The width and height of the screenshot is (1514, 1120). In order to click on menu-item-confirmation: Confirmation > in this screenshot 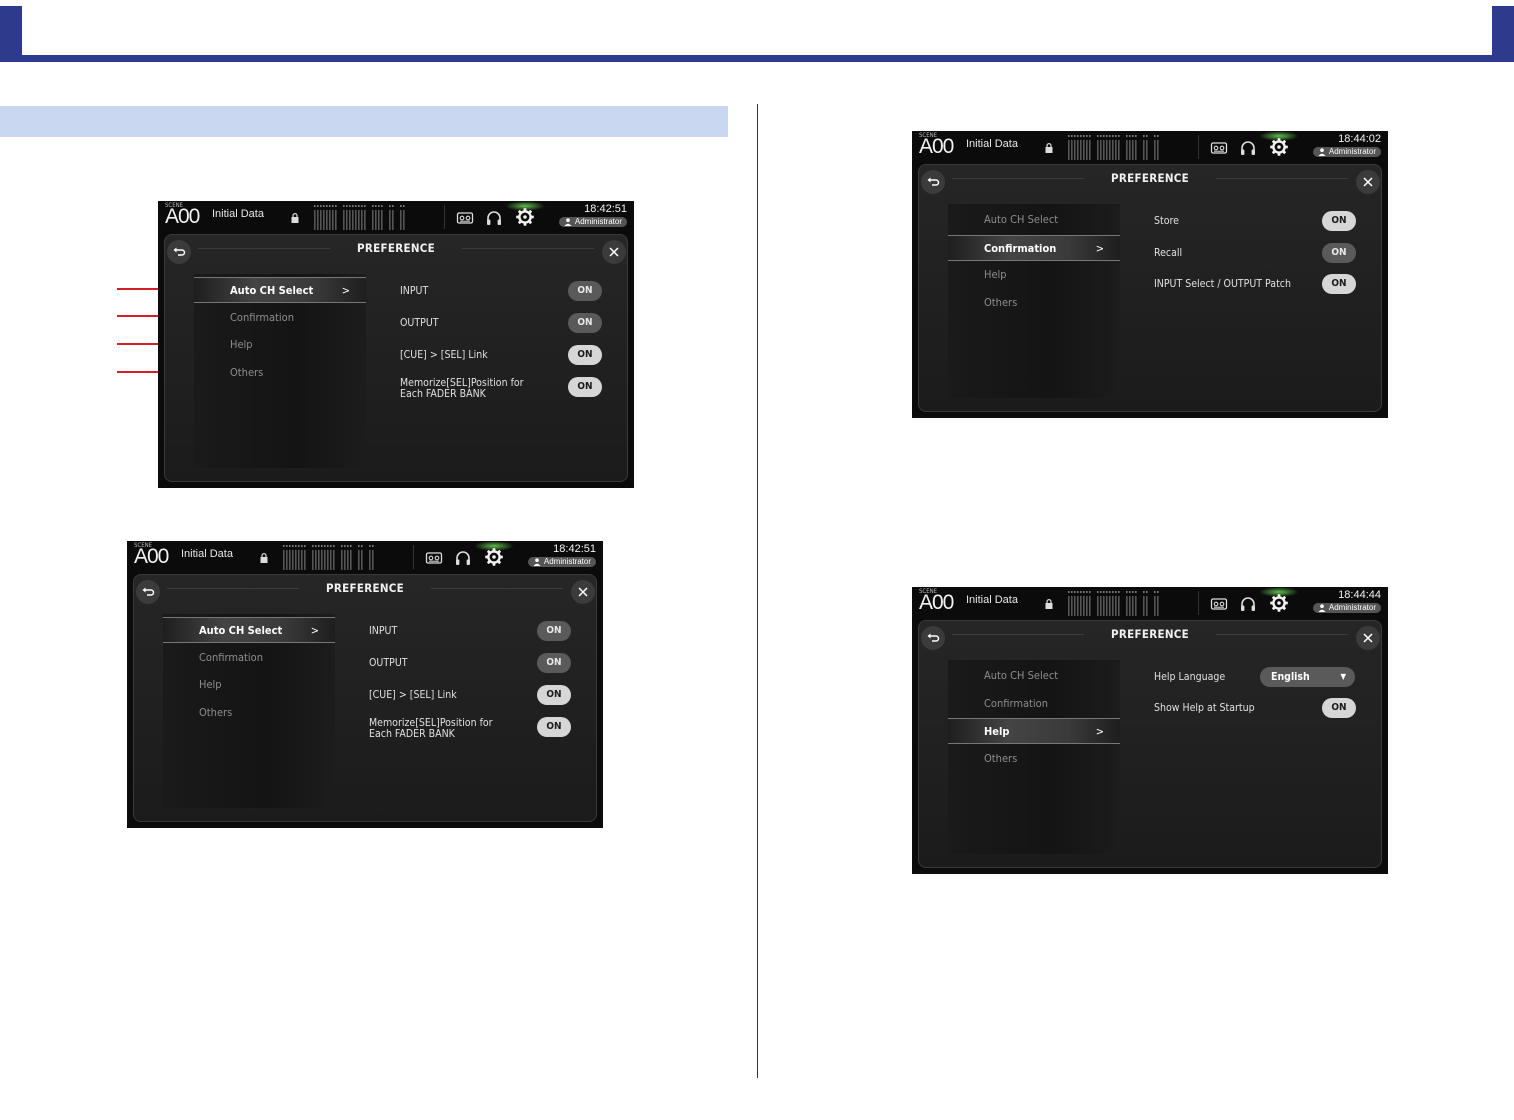, I will do `click(1034, 248)`.